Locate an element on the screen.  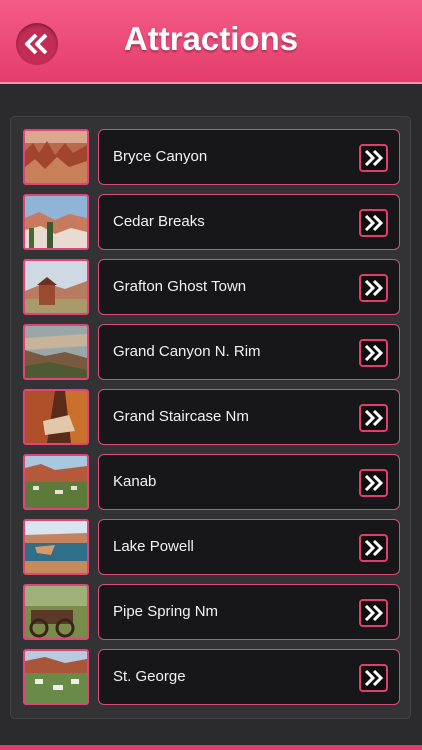
attraction-label: Bryce Canyon is located at coordinates (160, 156).